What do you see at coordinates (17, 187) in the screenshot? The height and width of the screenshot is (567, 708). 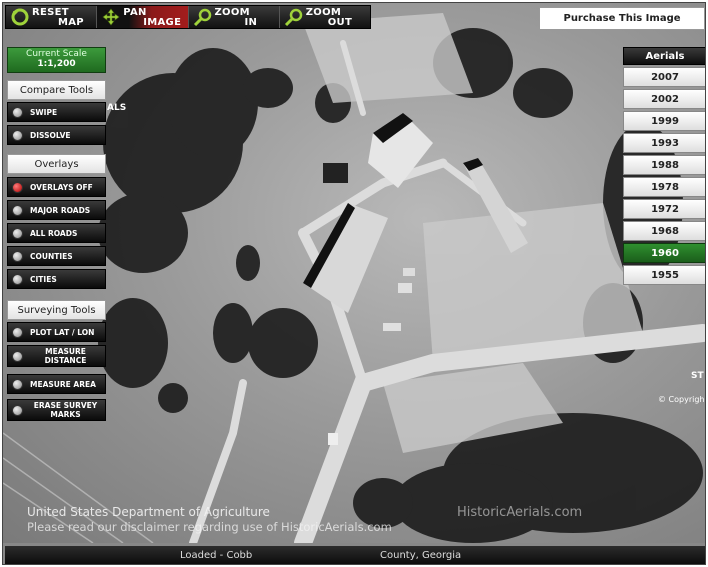 I see `radio-selected-icon` at bounding box center [17, 187].